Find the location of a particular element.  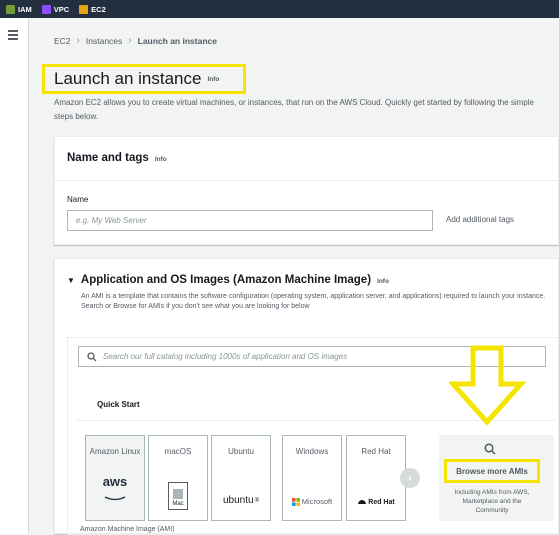

next-tiles-button: › is located at coordinates (410, 478).